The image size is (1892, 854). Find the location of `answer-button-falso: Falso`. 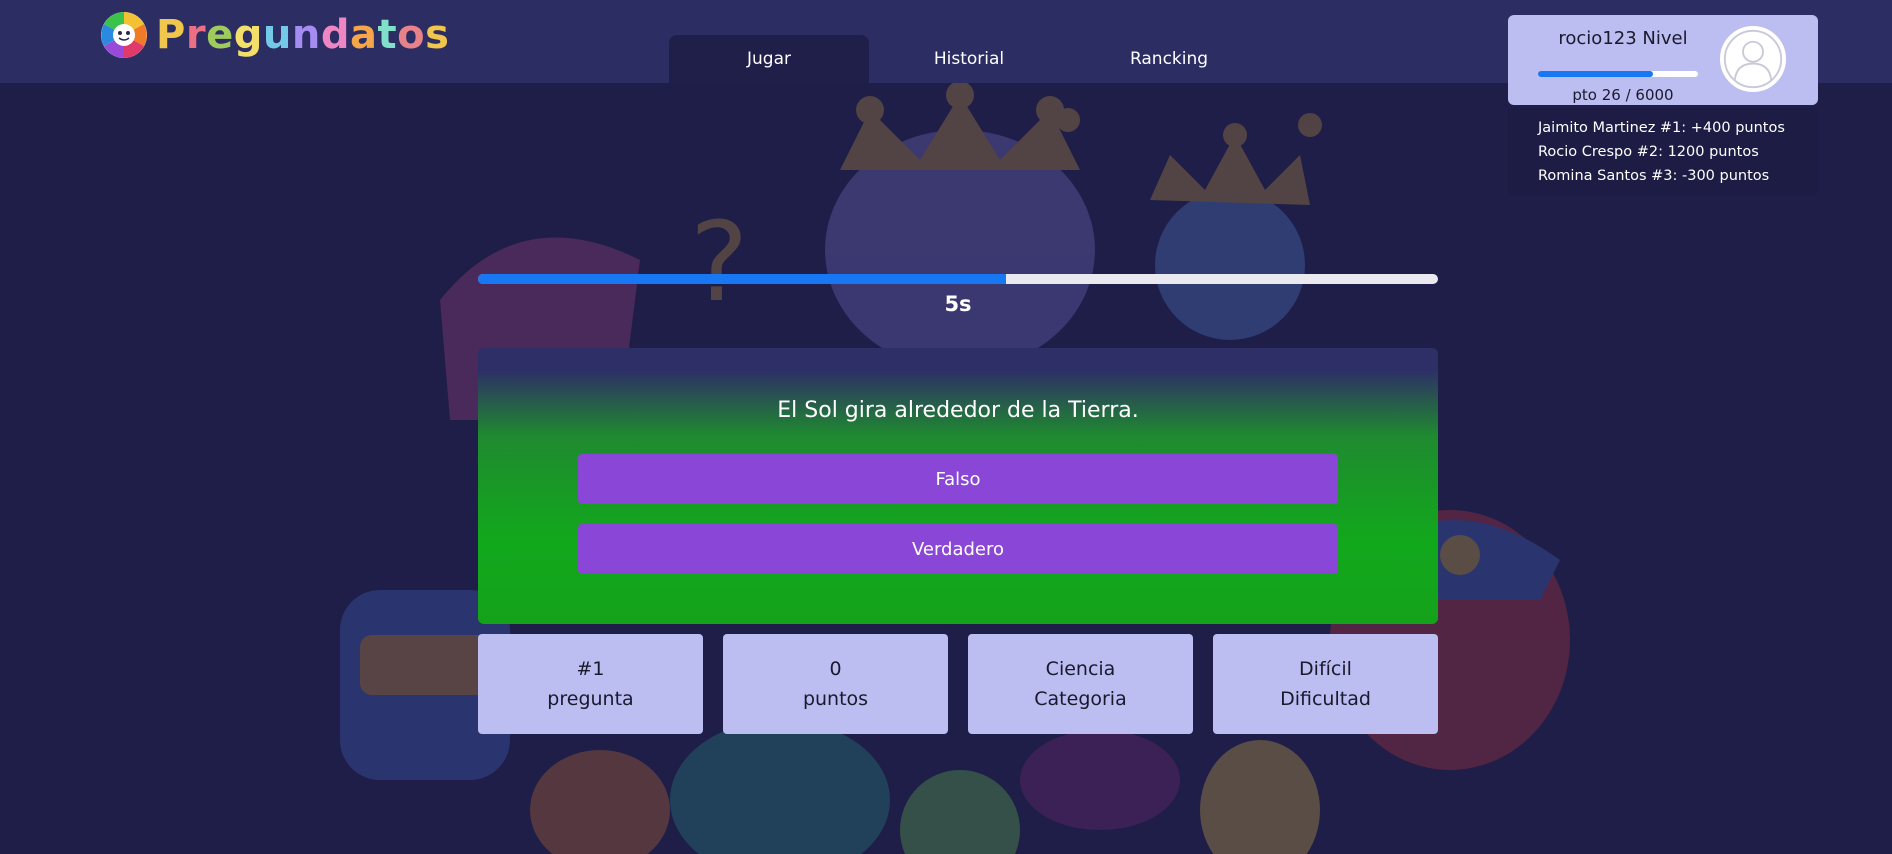

answer-button-falso: Falso is located at coordinates (958, 479).